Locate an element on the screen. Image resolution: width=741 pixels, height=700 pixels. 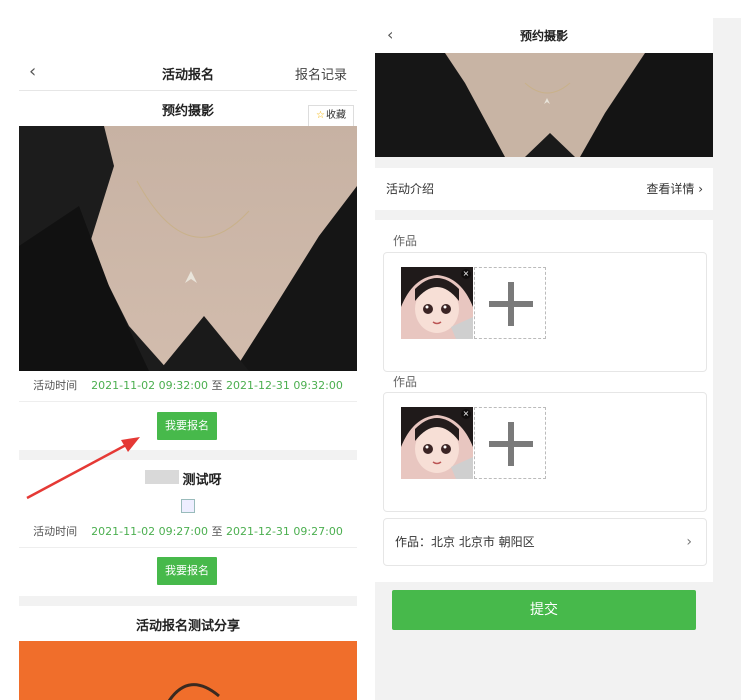
broken-image-icon is located at coordinates (188, 506).